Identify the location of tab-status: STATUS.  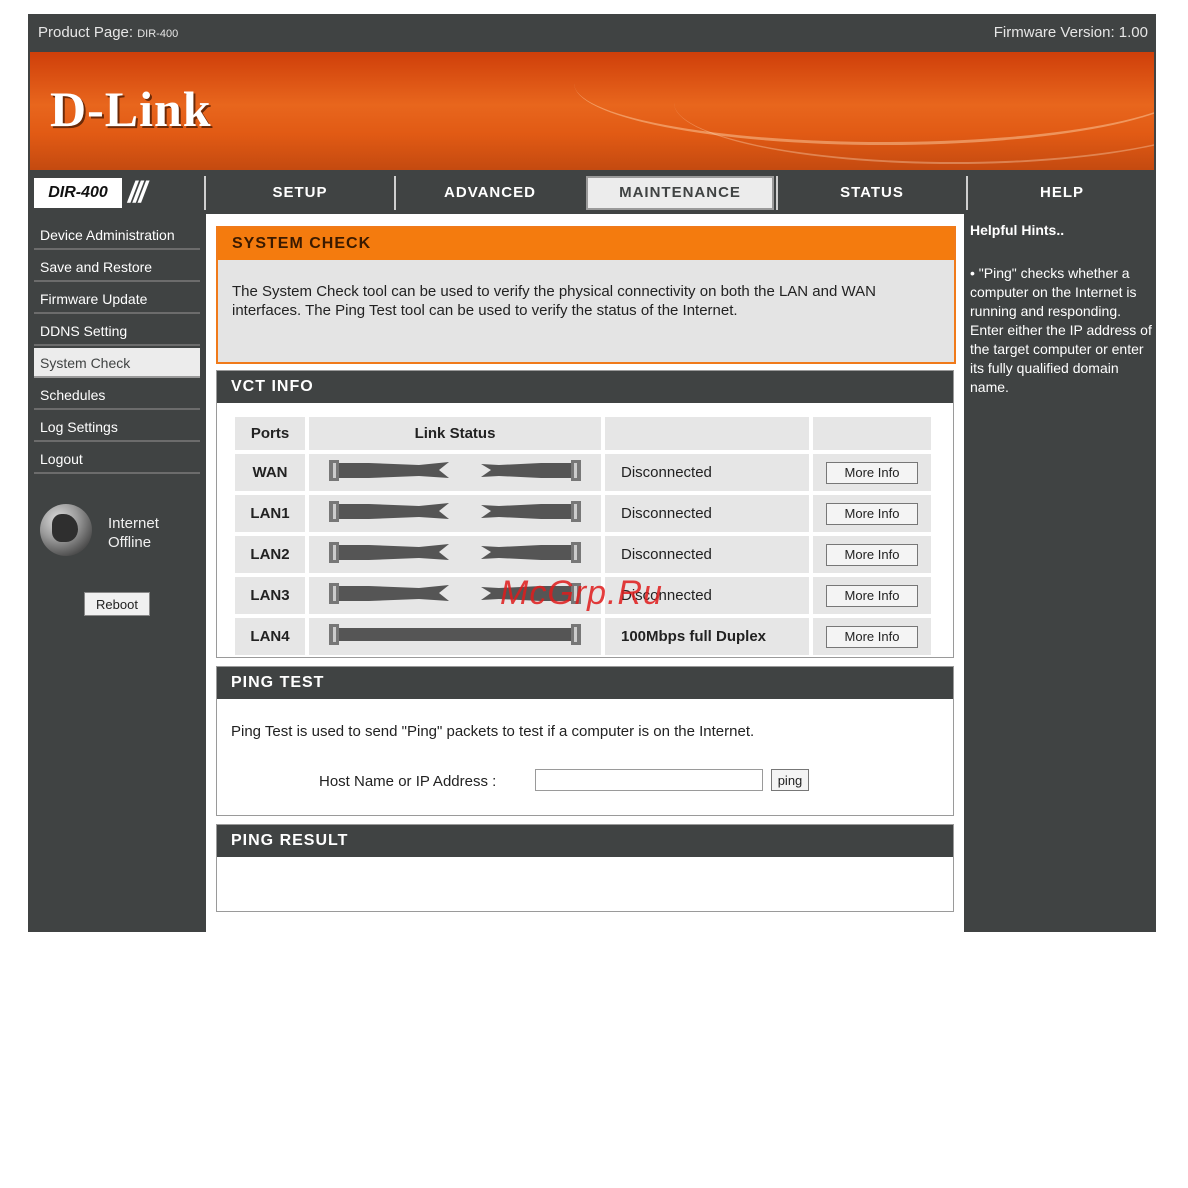
(871, 193).